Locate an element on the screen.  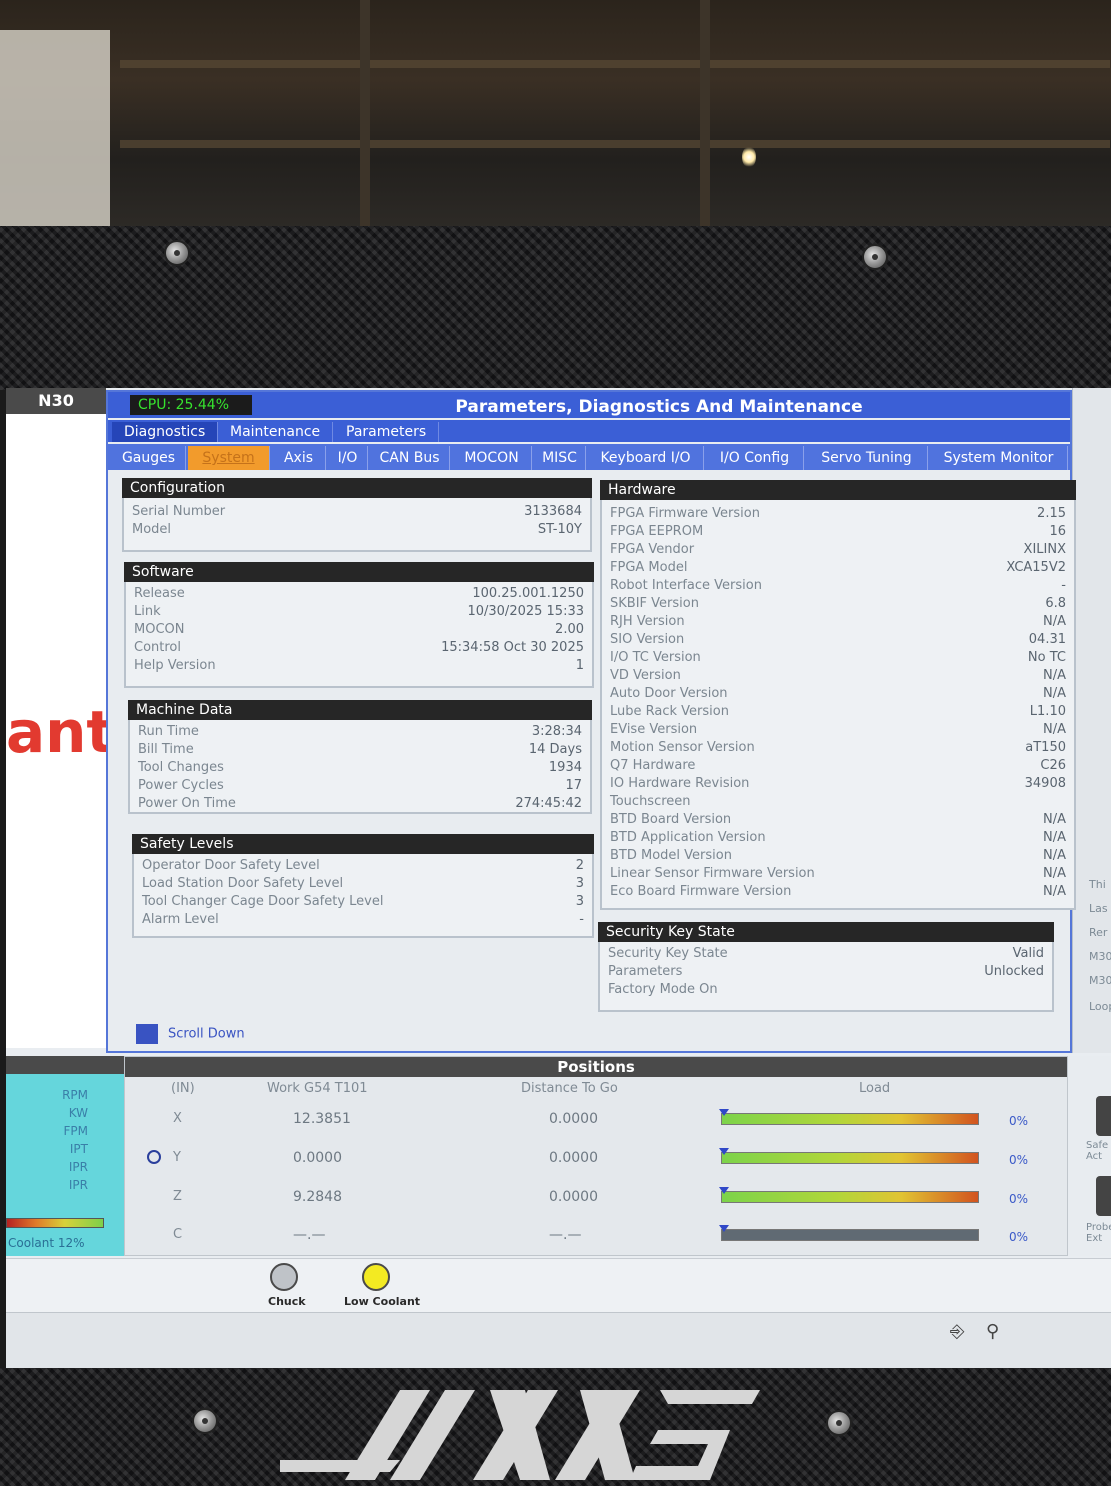
usb-icon: ⚲ is located at coordinates (992, 1331).